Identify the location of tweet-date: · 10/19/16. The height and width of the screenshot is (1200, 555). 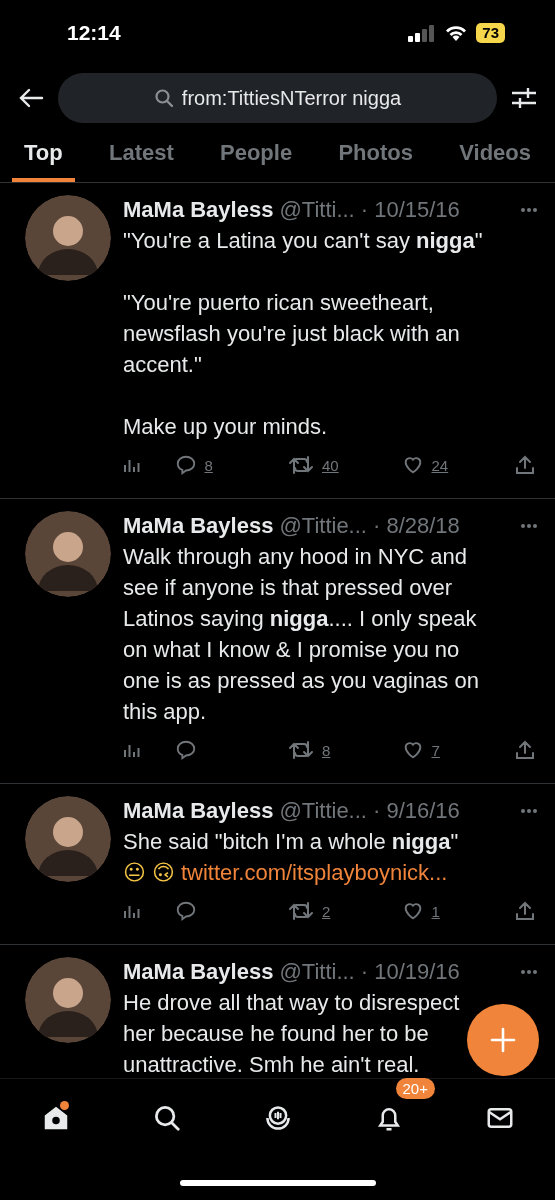
(410, 972).